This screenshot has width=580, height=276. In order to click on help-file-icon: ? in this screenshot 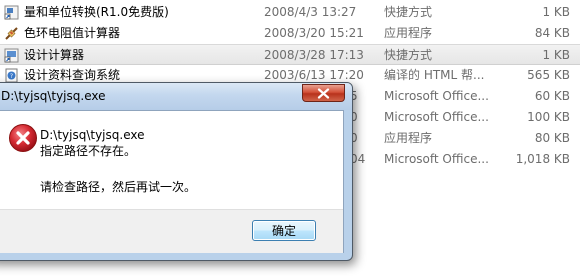, I will do `click(11, 75)`.